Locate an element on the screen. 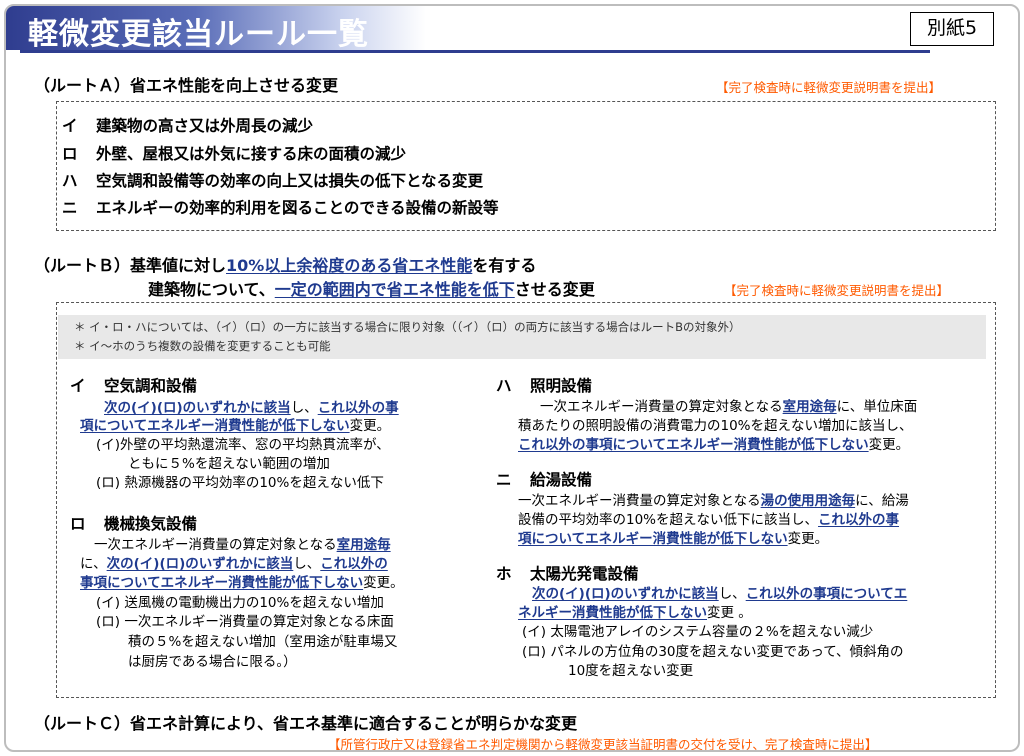  section-ro-line3: 事項についてエネルギー消費性能が低下しない変更。 is located at coordinates (242, 583).